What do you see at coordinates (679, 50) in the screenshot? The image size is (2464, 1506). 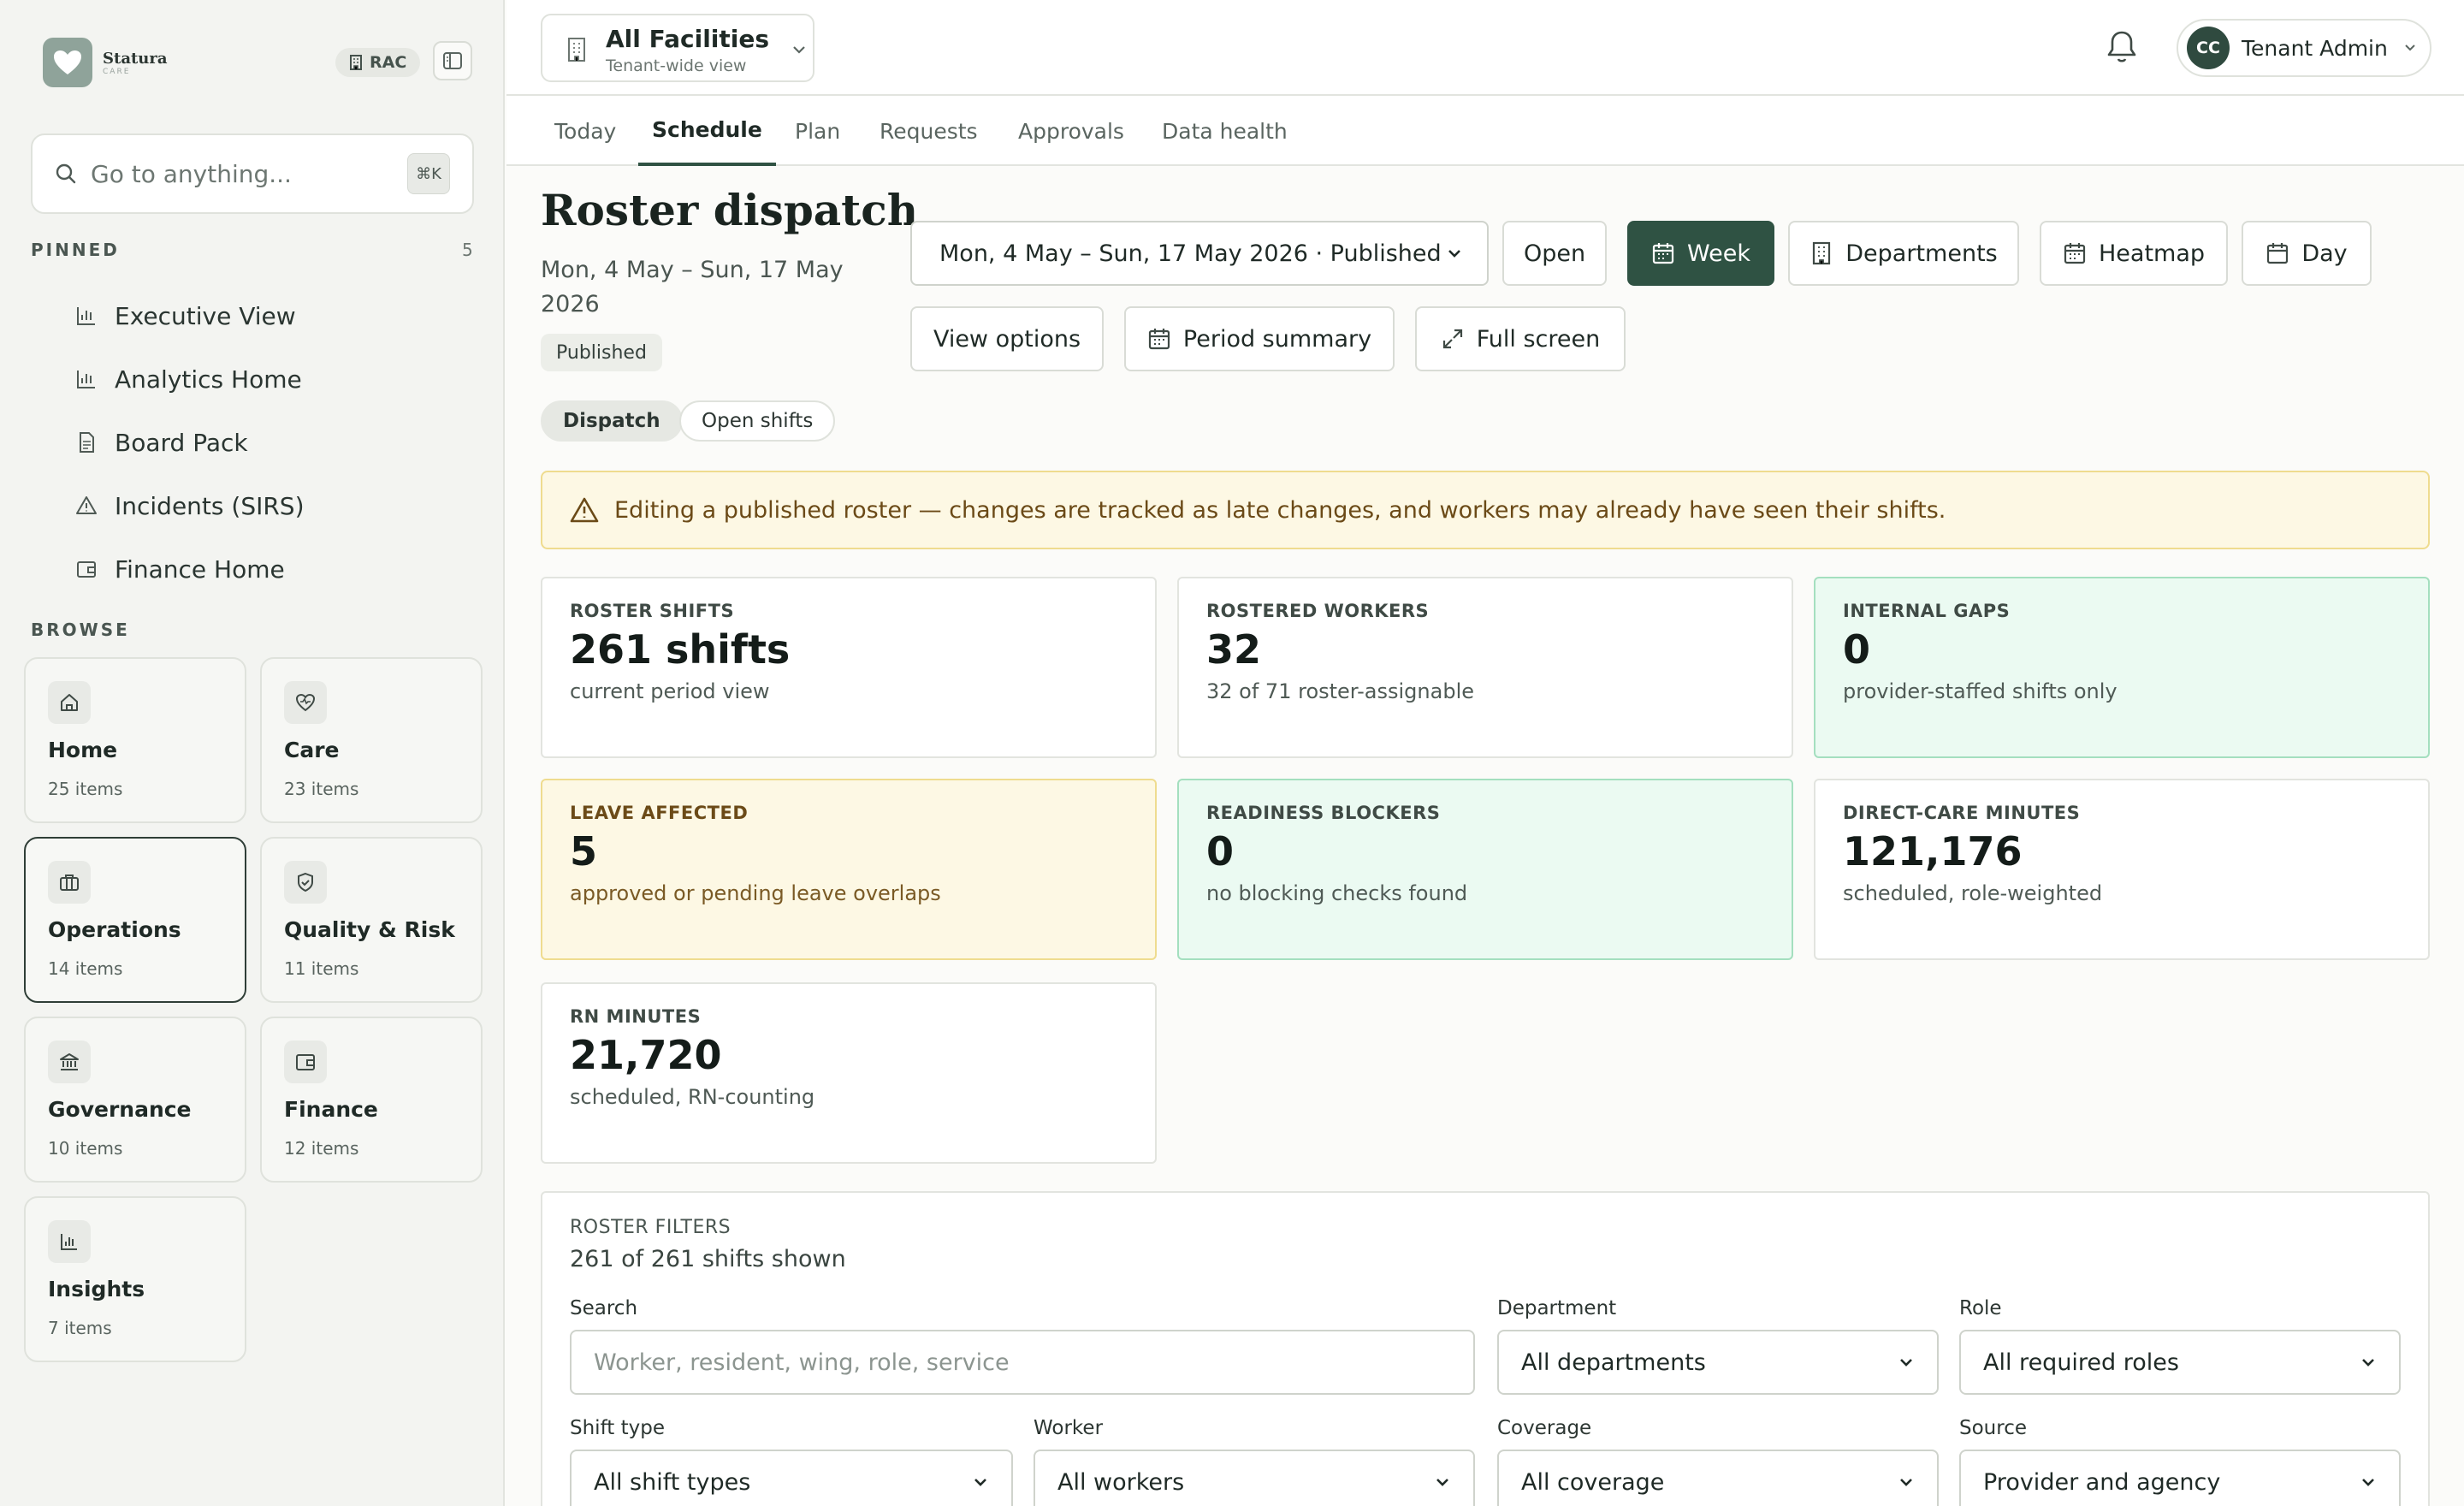 I see `facility-switcher: All Facilities Tenant-wide view` at bounding box center [679, 50].